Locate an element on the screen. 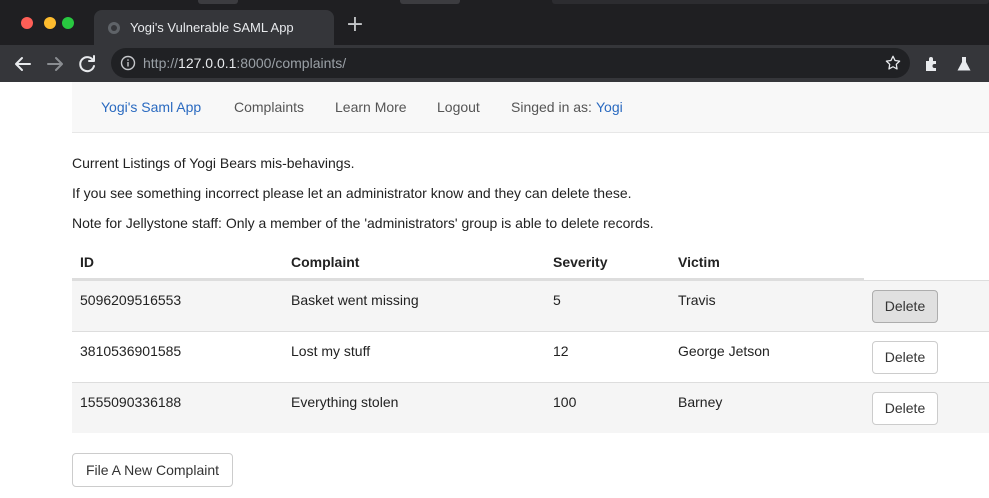  window-minimize-button is located at coordinates (50, 23).